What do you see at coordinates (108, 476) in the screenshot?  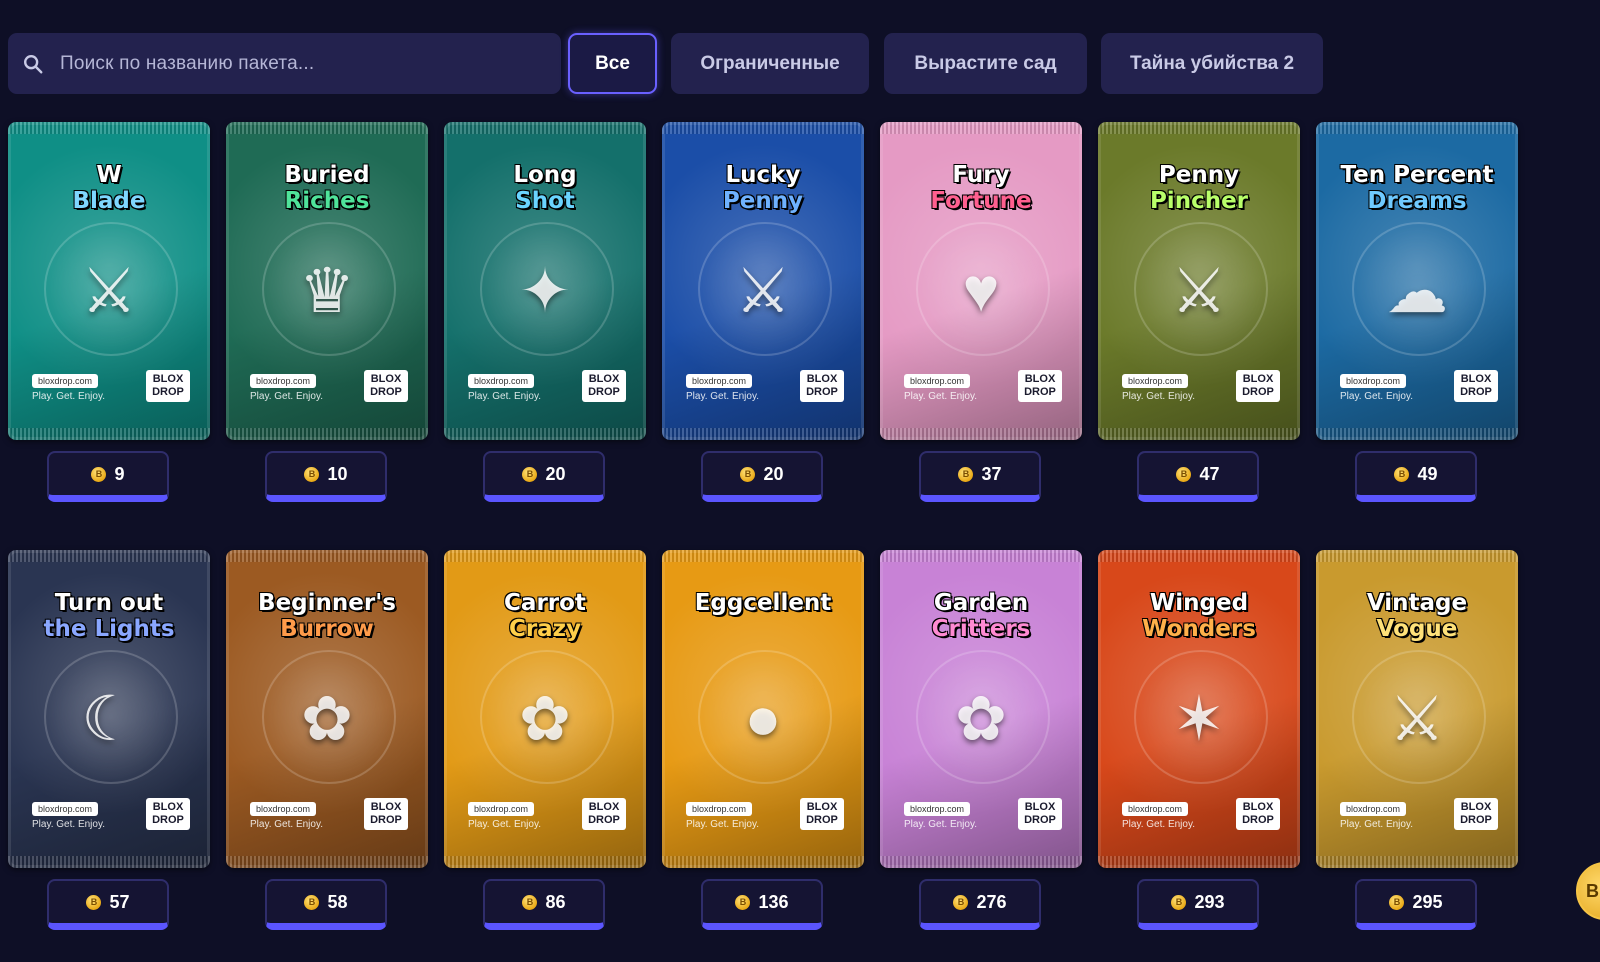 I see `pack-price-button: B 9` at bounding box center [108, 476].